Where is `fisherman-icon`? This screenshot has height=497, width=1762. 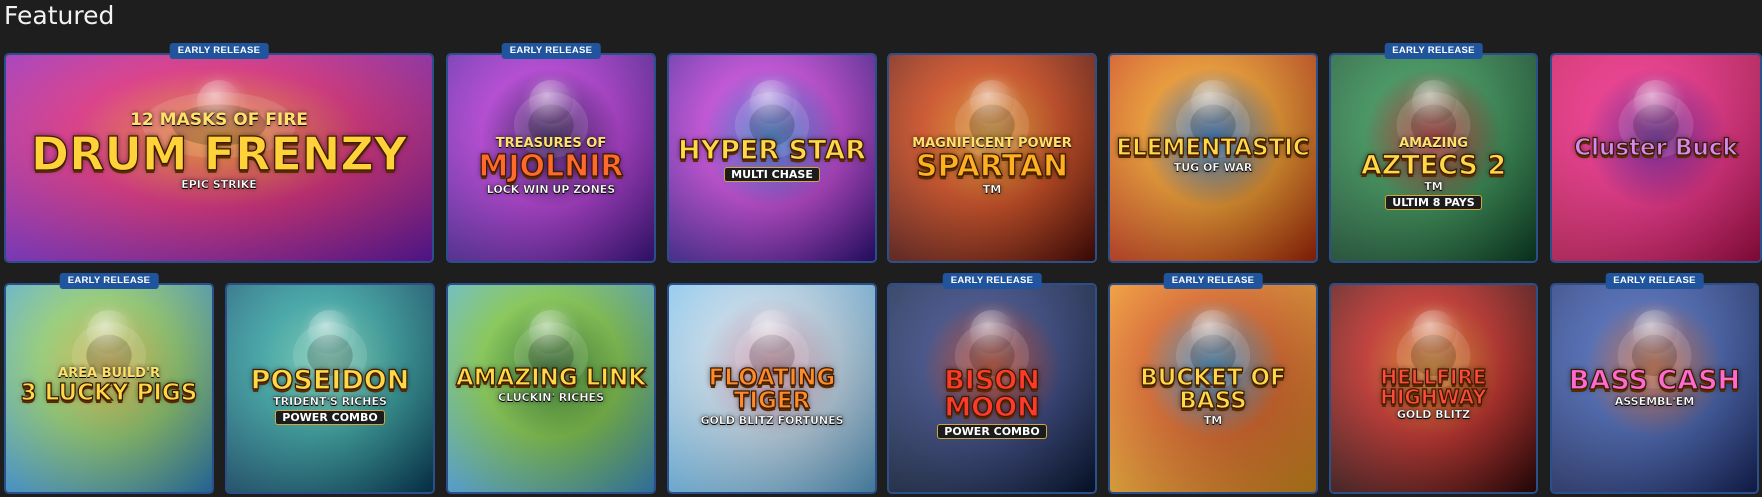 fisherman-icon is located at coordinates (1213, 331).